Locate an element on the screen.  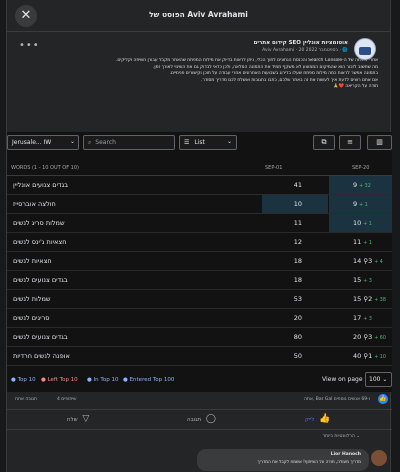
filter-button: ≡ is located at coordinates (350, 142).